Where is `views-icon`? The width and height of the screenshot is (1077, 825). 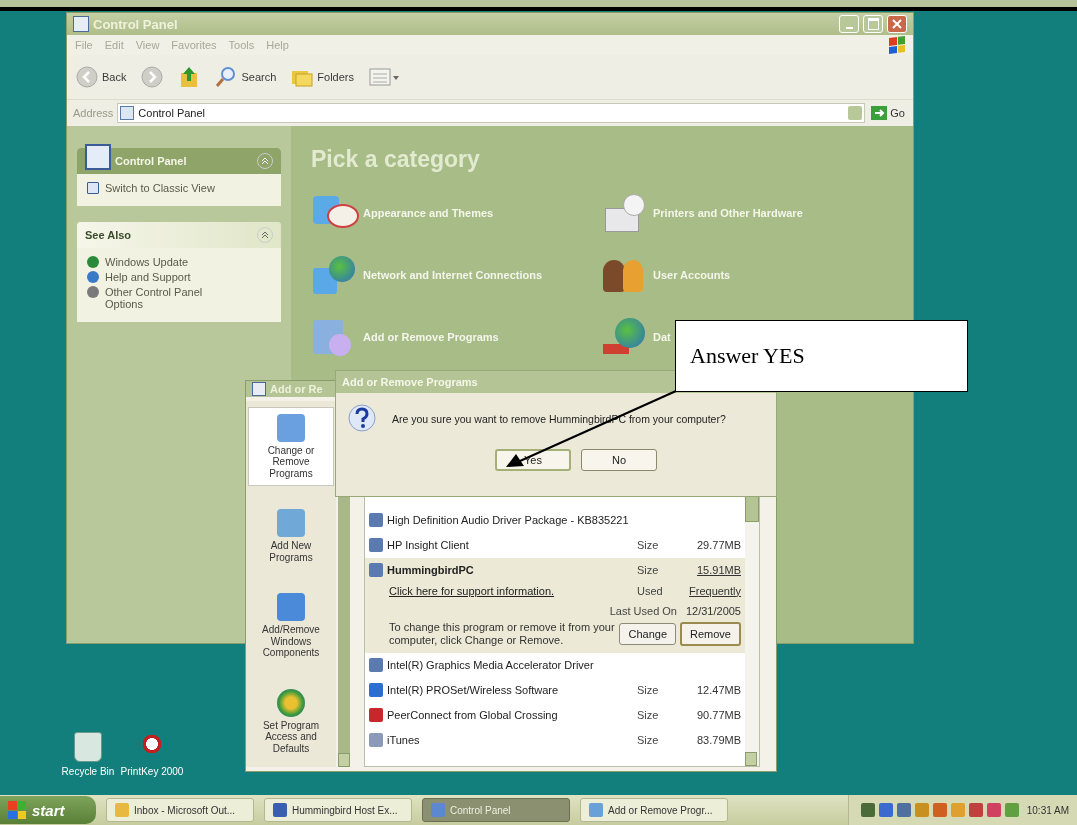
views-icon is located at coordinates (384, 77).